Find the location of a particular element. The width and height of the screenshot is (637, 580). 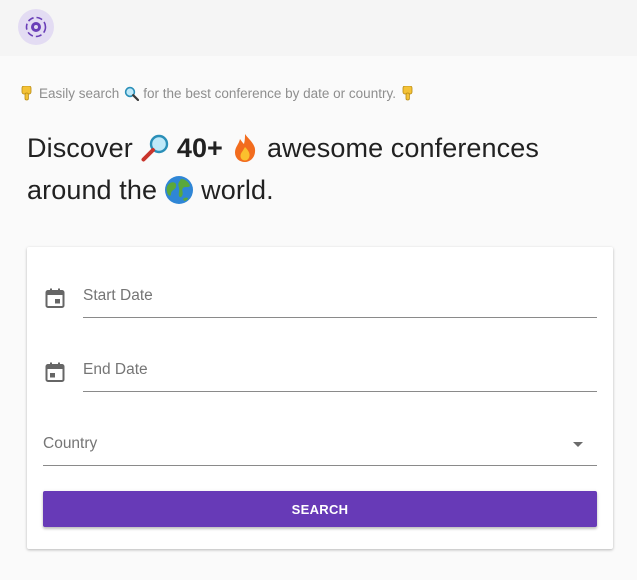

country-select-input: Country is located at coordinates (320, 446).